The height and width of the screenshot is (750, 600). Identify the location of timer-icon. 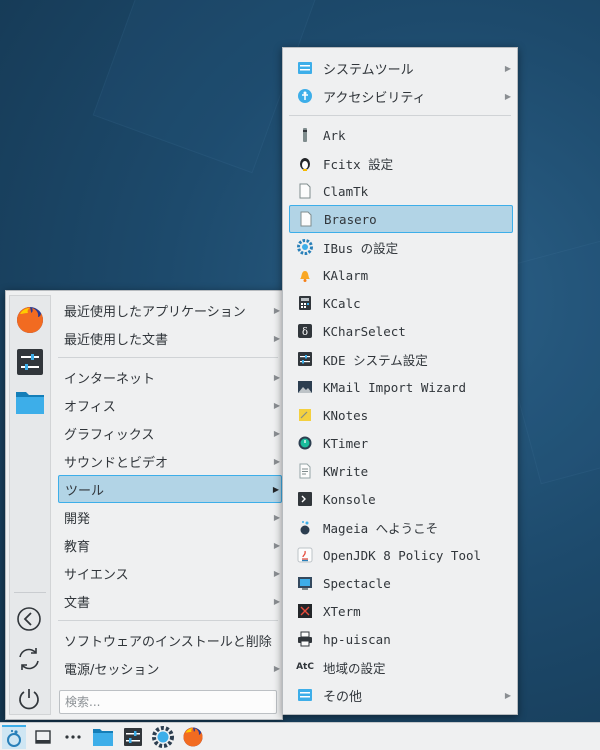
(305, 443).